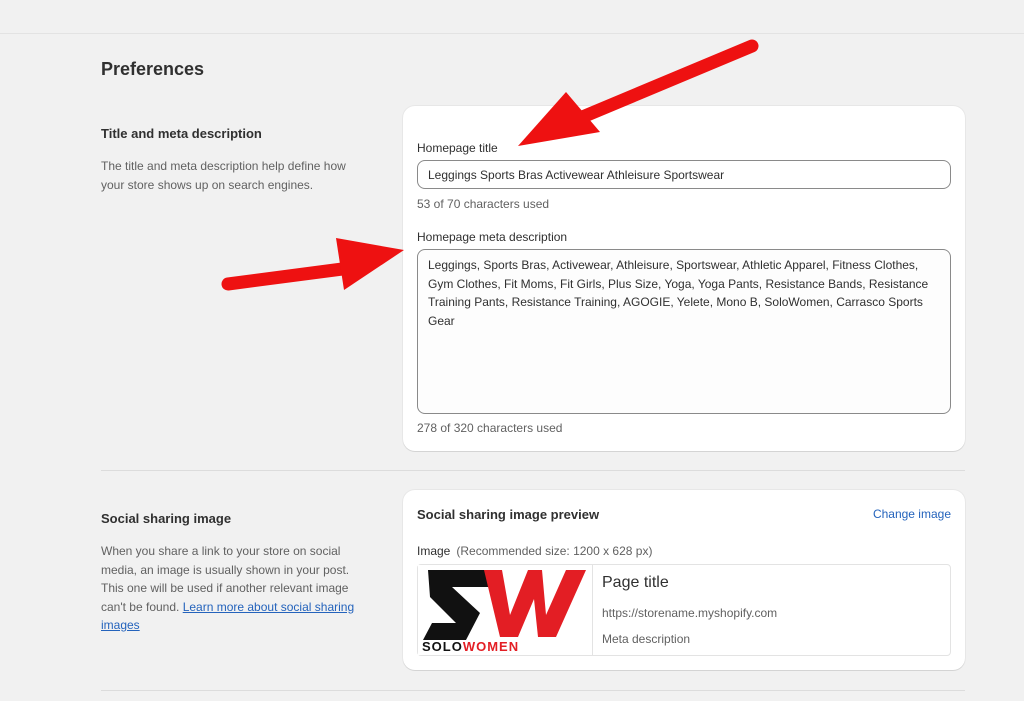 The height and width of the screenshot is (701, 1024). Describe the element at coordinates (508, 514) in the screenshot. I see `social-sharing-preview-title: Social sharing image preview` at that location.